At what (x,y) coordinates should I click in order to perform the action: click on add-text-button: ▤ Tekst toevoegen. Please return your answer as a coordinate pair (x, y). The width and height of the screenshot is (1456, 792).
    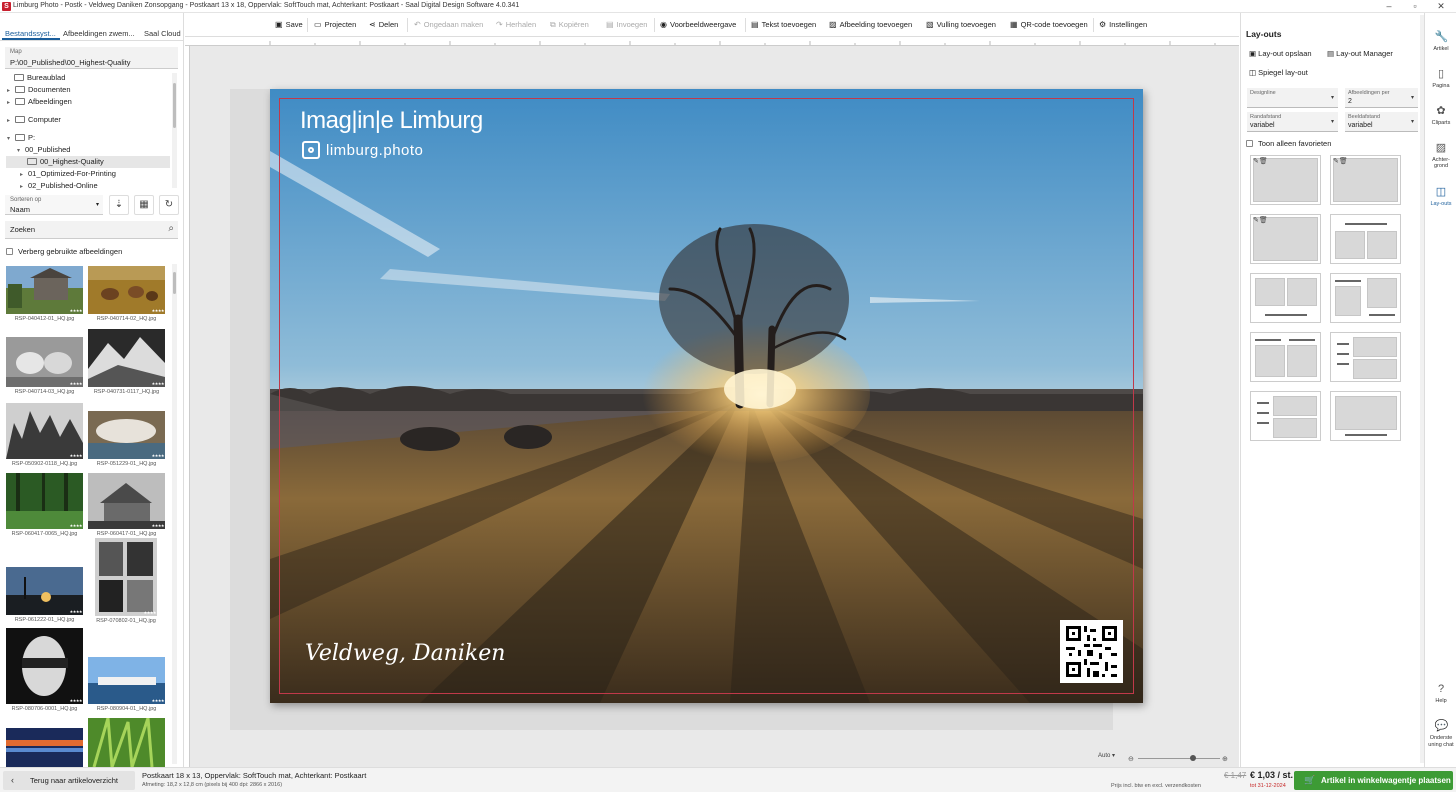
    Looking at the image, I should click on (783, 24).